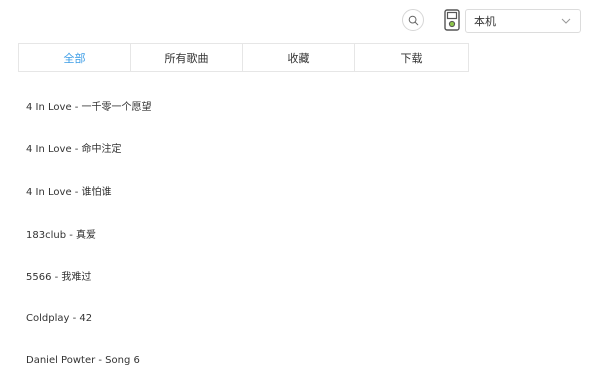 The height and width of the screenshot is (391, 600). I want to click on song-list-item: Daniel Powter - Song 6, so click(300, 361).